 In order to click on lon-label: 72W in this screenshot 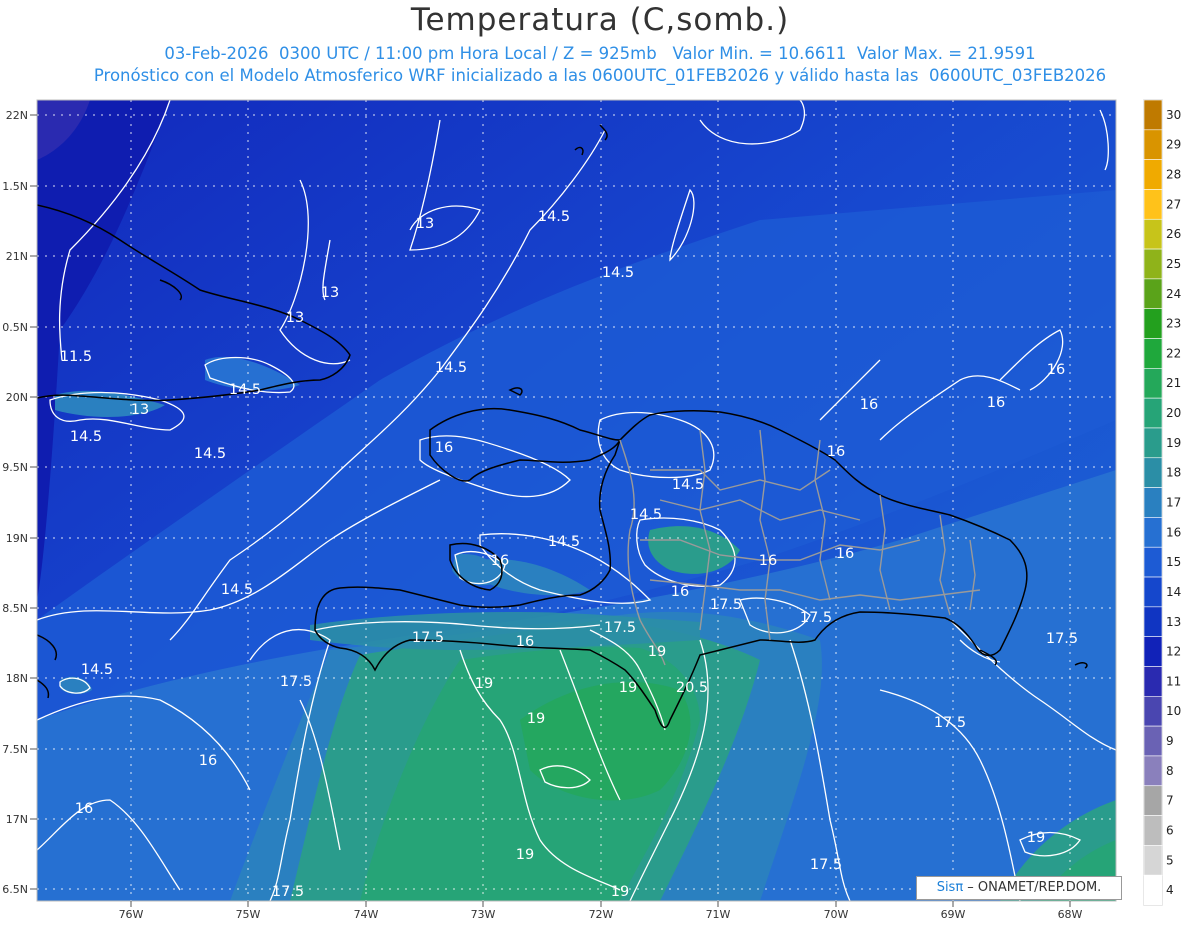, I will do `click(601, 914)`.